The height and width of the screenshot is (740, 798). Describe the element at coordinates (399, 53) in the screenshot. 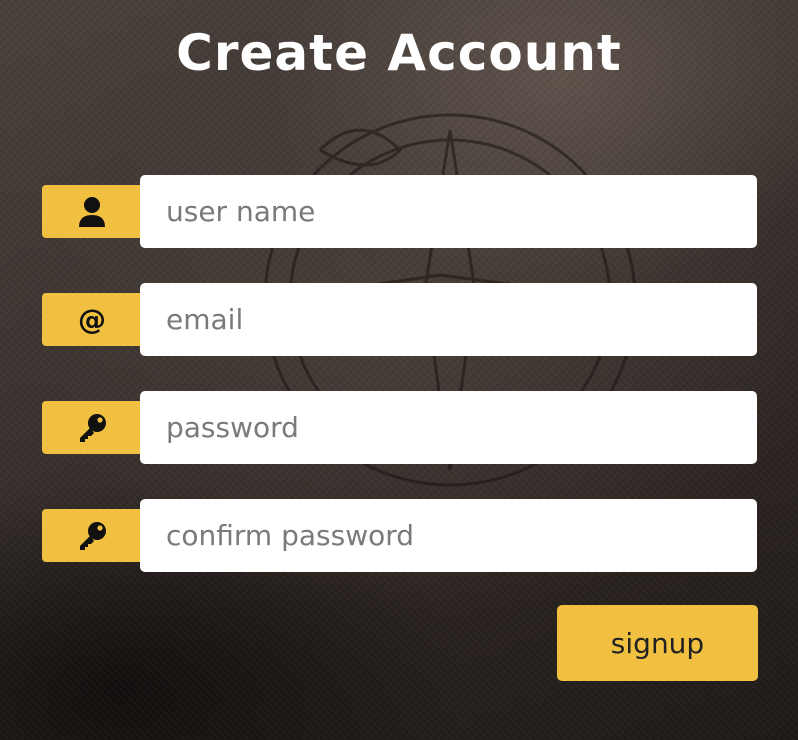

I see `page-title: Create Account` at that location.